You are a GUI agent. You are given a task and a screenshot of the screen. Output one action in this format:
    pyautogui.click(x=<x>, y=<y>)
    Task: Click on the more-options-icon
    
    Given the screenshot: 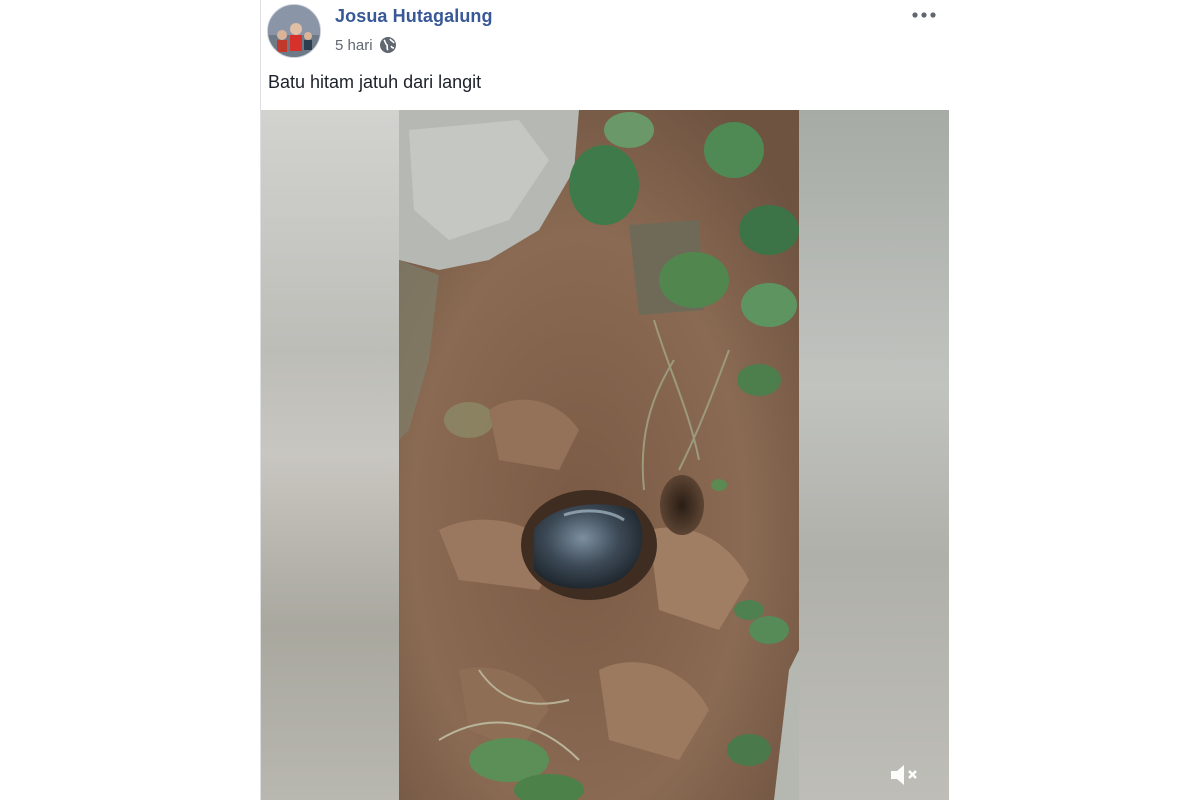 What is the action you would take?
    pyautogui.click(x=924, y=15)
    